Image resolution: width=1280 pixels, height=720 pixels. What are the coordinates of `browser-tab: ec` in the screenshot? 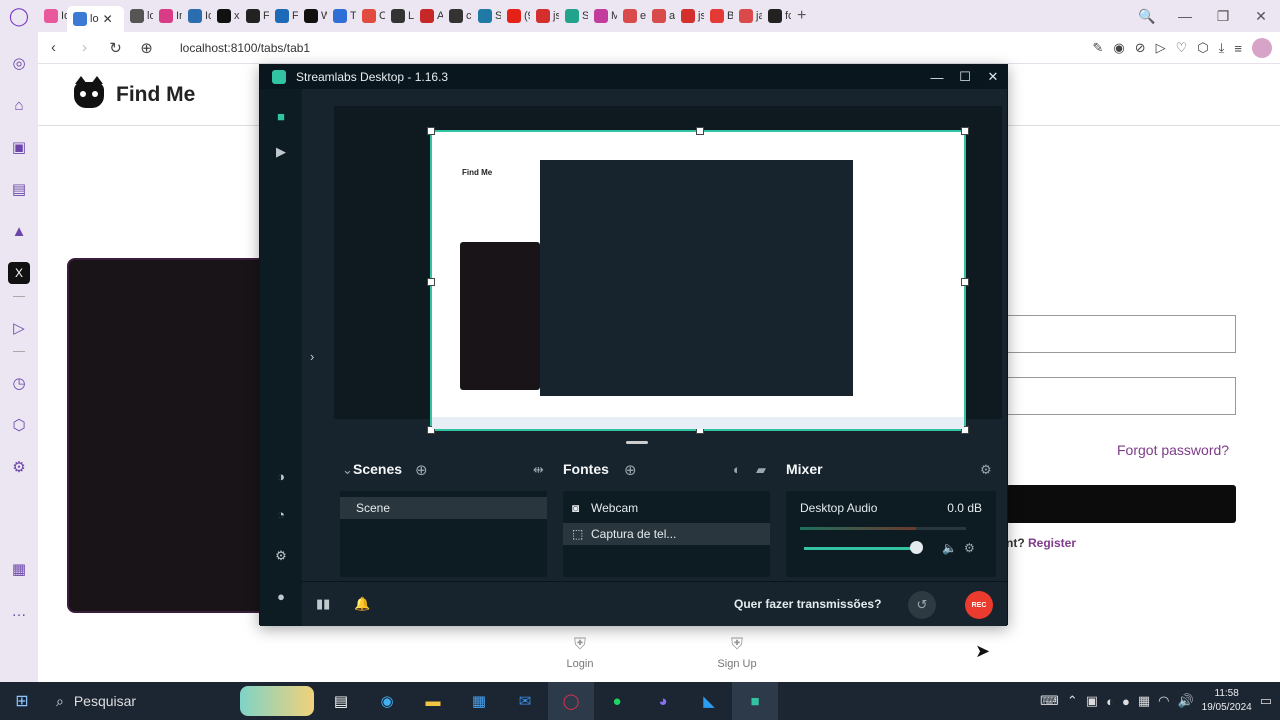 It's located at (631, 16).